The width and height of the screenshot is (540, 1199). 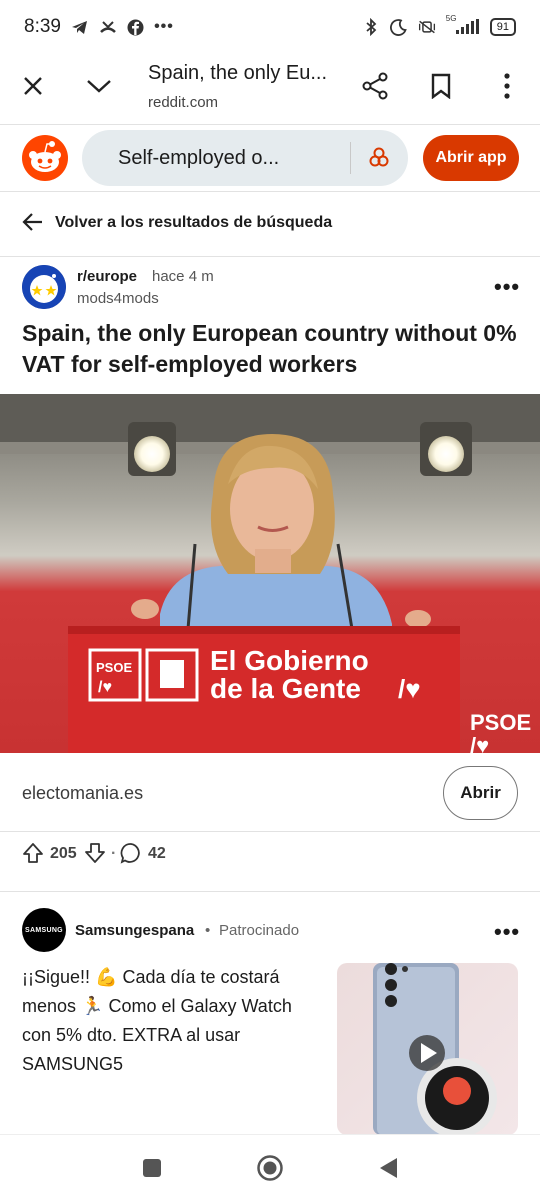 I want to click on do-not-disturb-icon, so click(x=399, y=27).